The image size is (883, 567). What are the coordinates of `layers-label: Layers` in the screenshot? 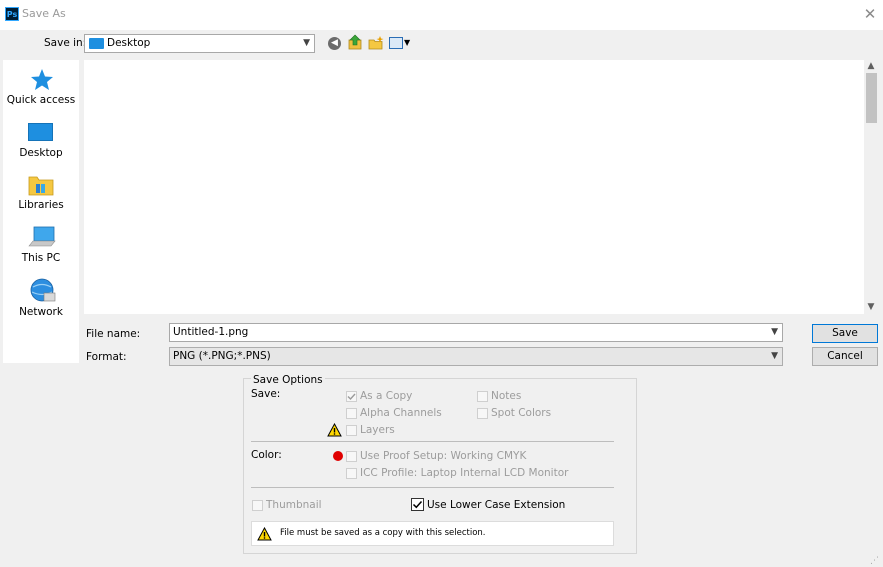 It's located at (377, 430).